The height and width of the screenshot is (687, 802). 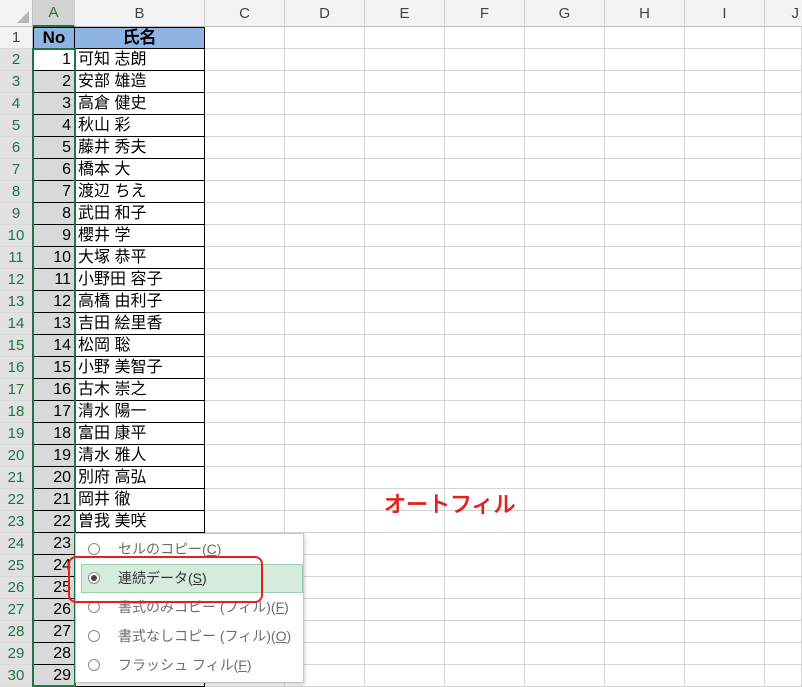 What do you see at coordinates (565, 610) in the screenshot?
I see `cell-G27` at bounding box center [565, 610].